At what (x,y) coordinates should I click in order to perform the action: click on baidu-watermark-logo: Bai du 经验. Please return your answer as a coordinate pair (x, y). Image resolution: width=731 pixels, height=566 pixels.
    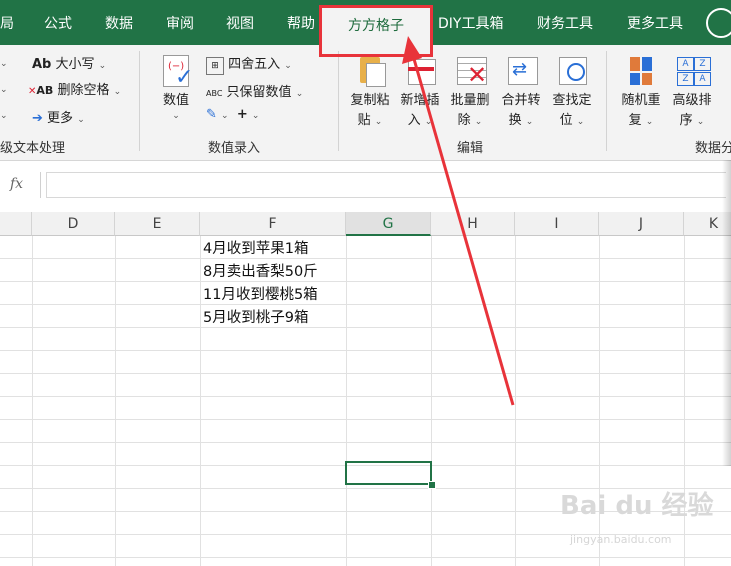
    Looking at the image, I should click on (637, 506).